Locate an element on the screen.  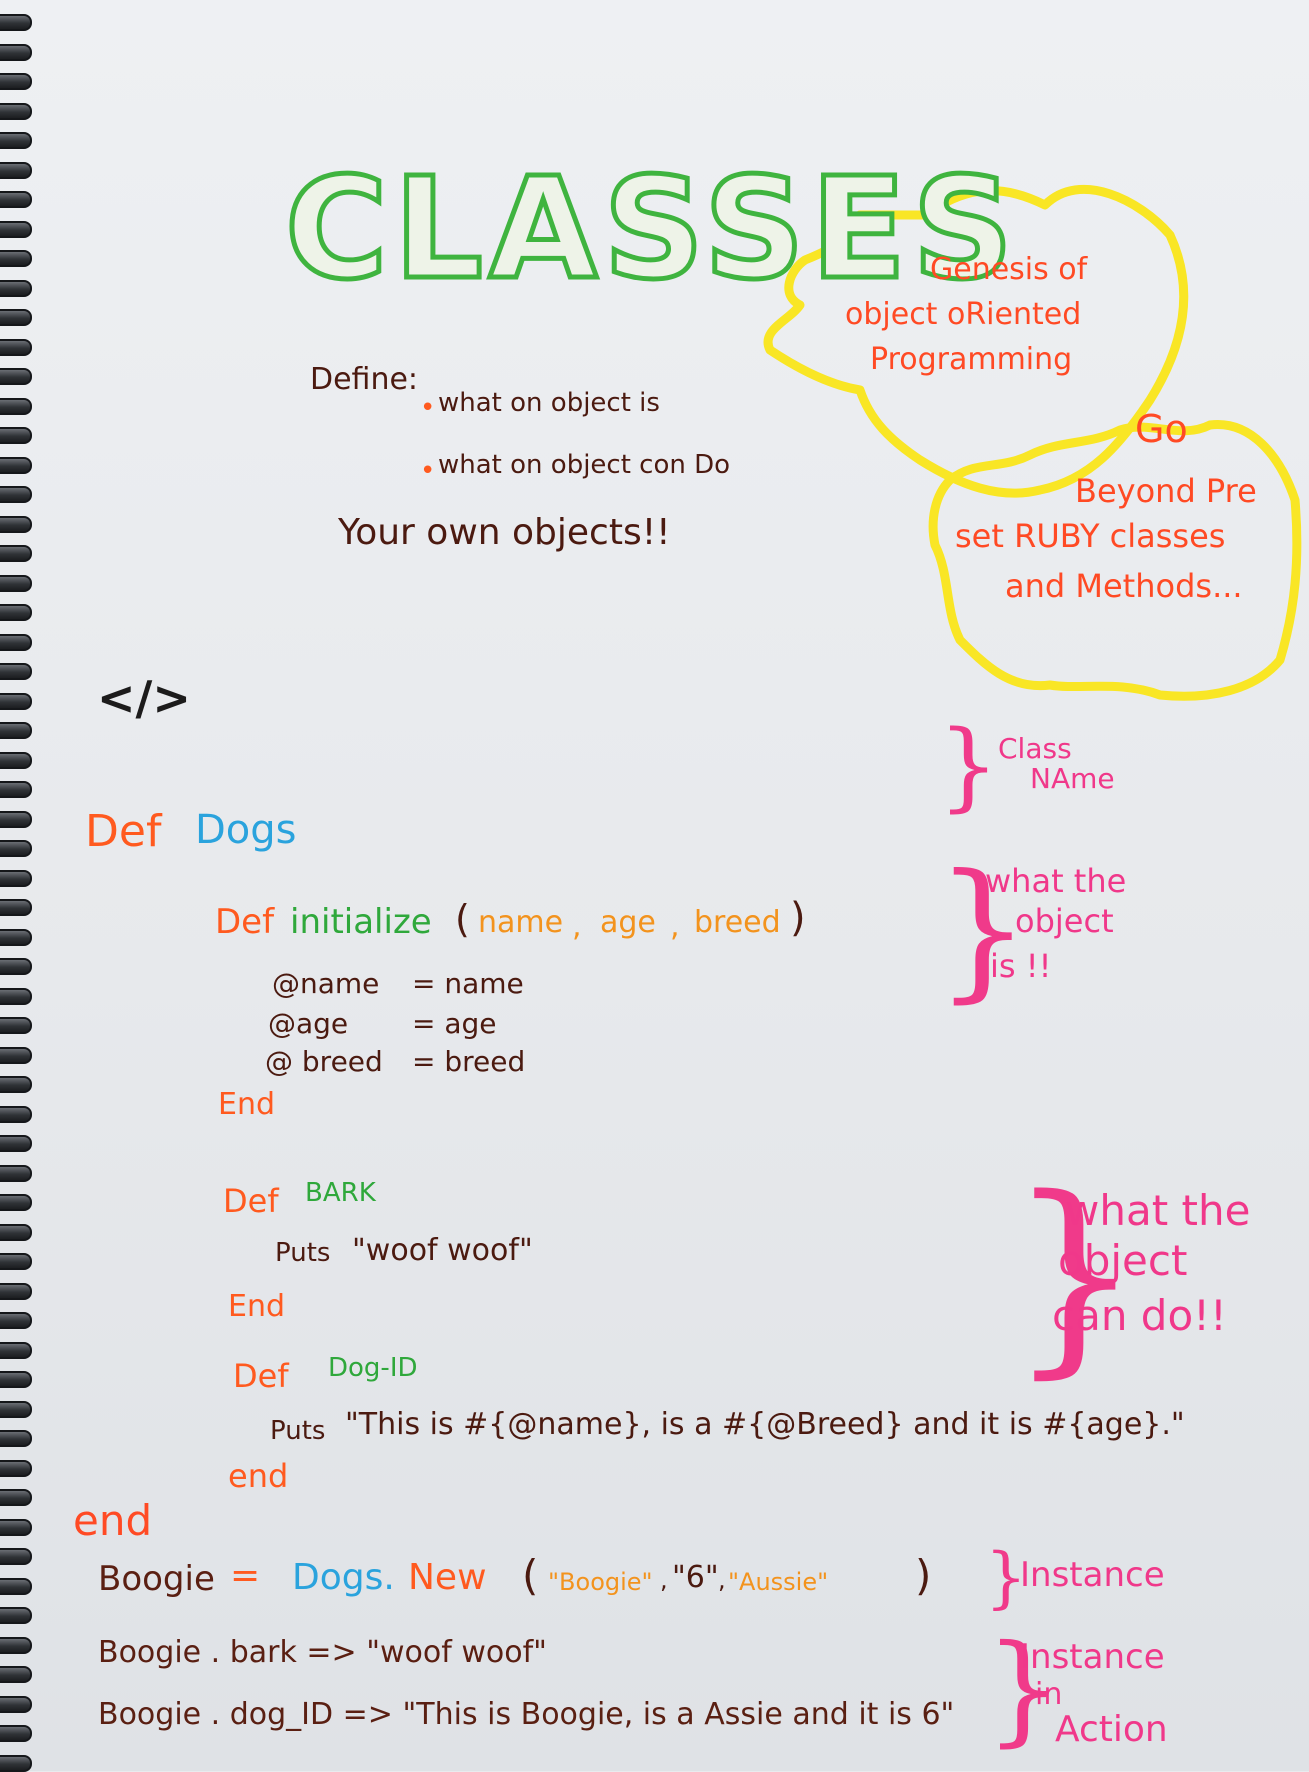
arg-2: "6" is located at coordinates (695, 1577).